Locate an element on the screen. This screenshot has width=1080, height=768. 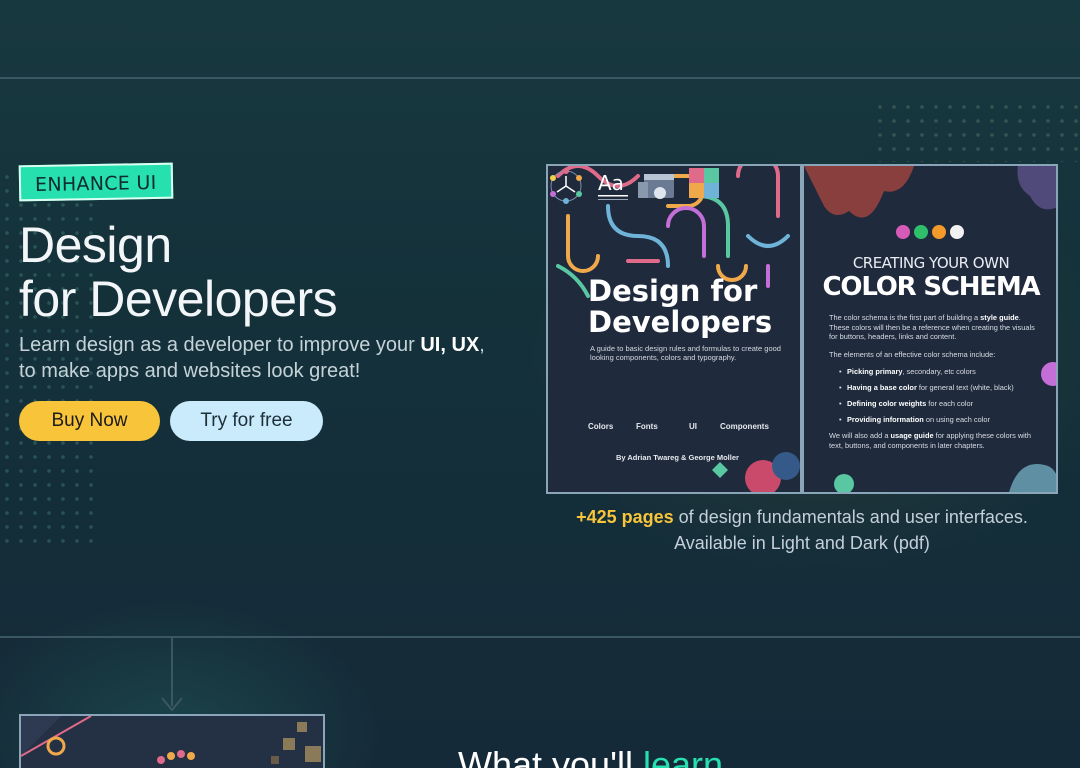
buy-now-button: Buy Now is located at coordinates (89, 421).